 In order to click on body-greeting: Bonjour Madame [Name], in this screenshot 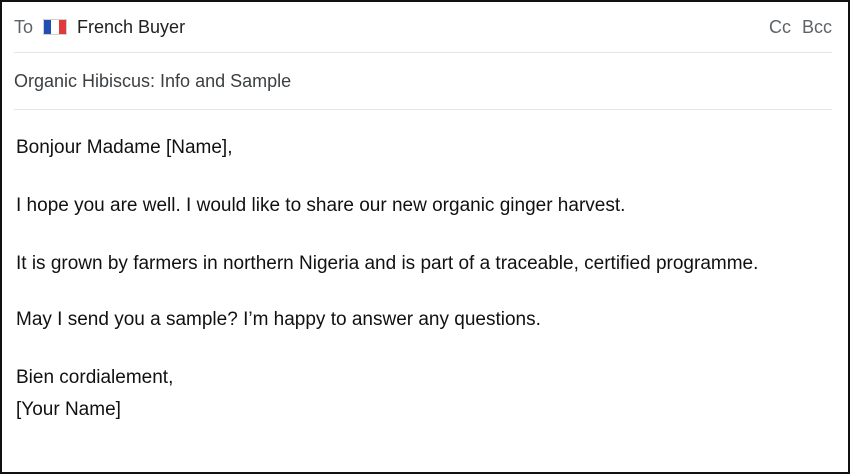, I will do `click(124, 147)`.